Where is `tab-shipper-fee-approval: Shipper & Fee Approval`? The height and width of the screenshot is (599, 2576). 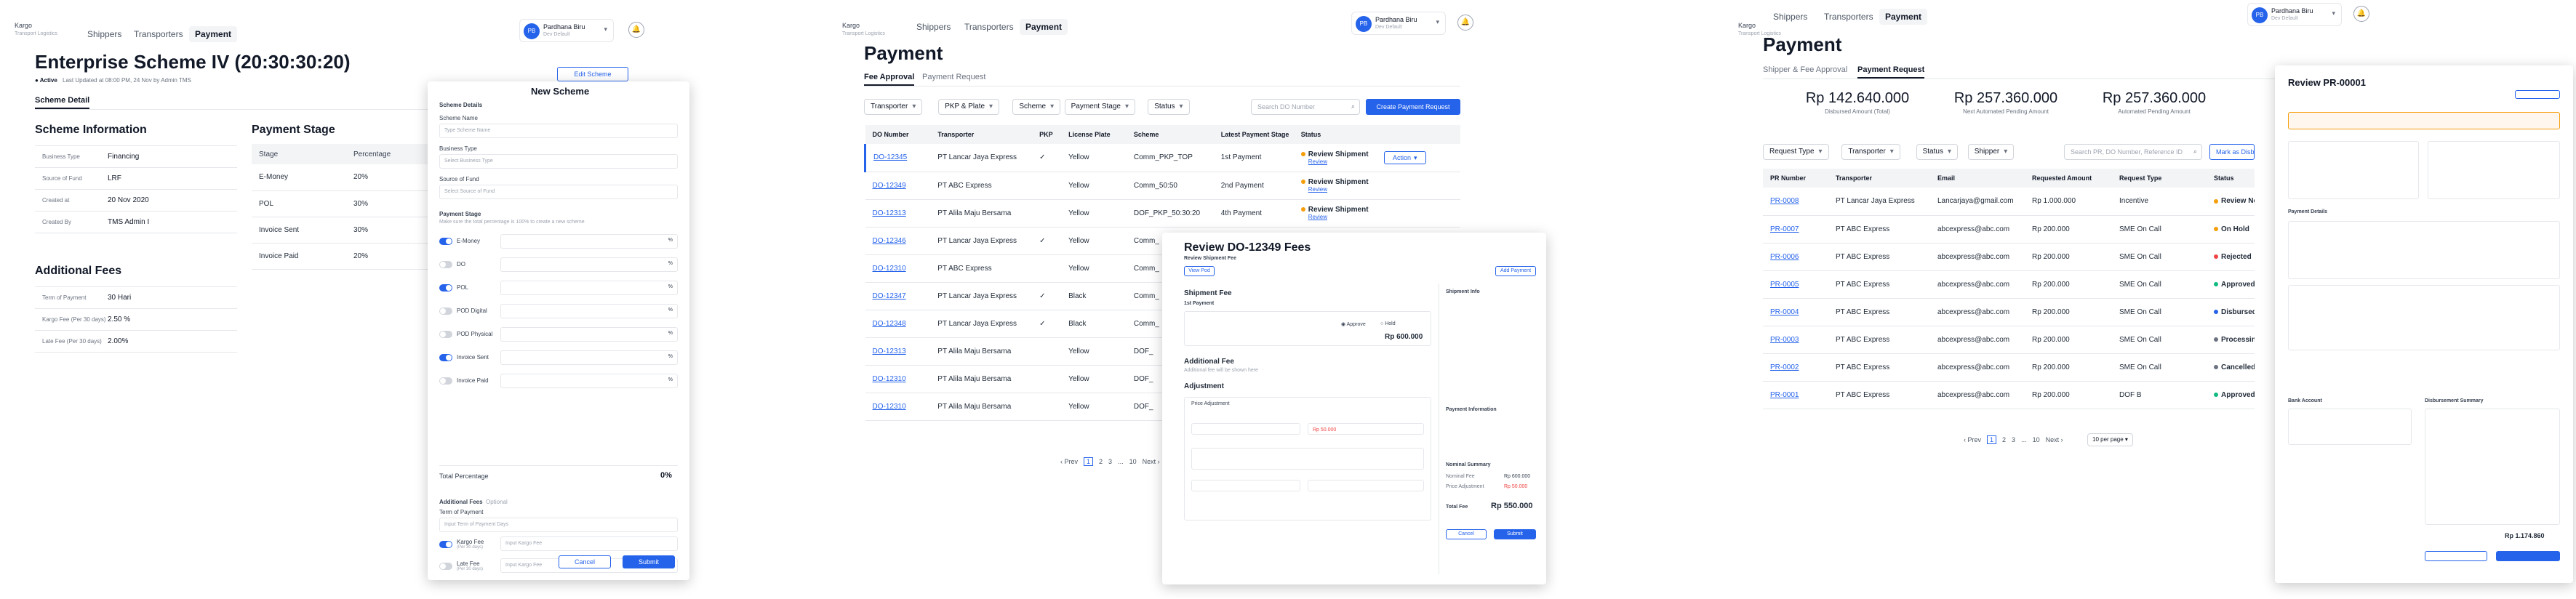
tab-shipper-fee-approval: Shipper & Fee Approval is located at coordinates (1805, 71).